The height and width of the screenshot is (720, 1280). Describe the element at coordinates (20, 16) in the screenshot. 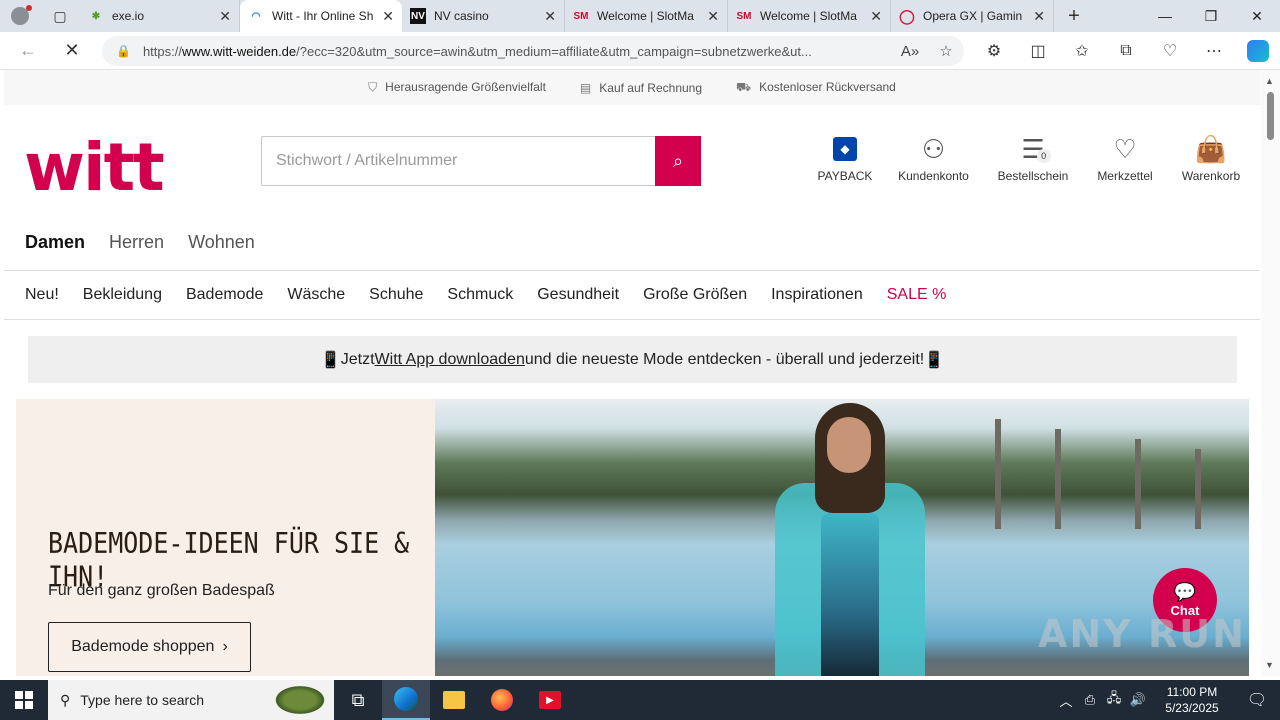

I see `profile-avatar` at that location.